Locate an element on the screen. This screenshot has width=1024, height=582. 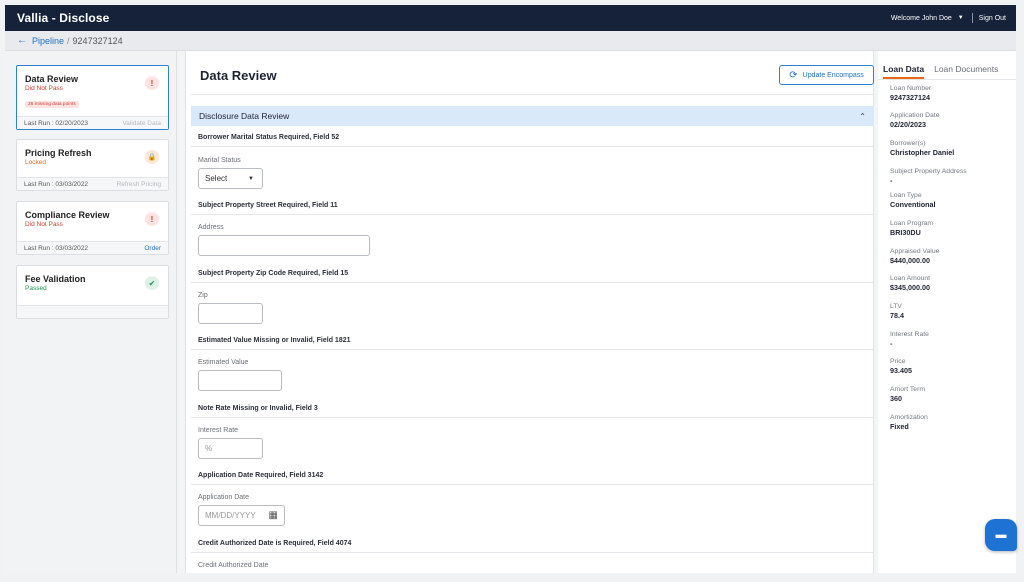
loan-program-item: Loan Program BRI30DU is located at coordinates (950, 228).